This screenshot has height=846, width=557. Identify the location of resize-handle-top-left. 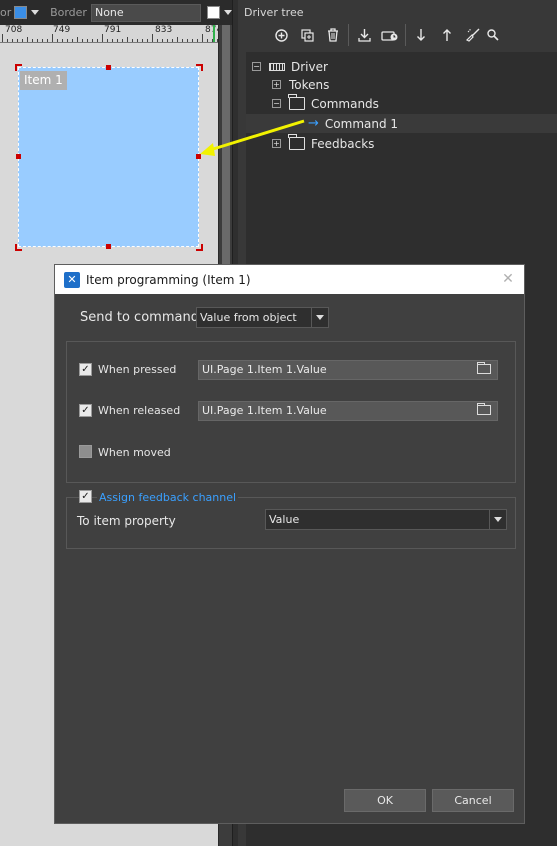
(18, 67).